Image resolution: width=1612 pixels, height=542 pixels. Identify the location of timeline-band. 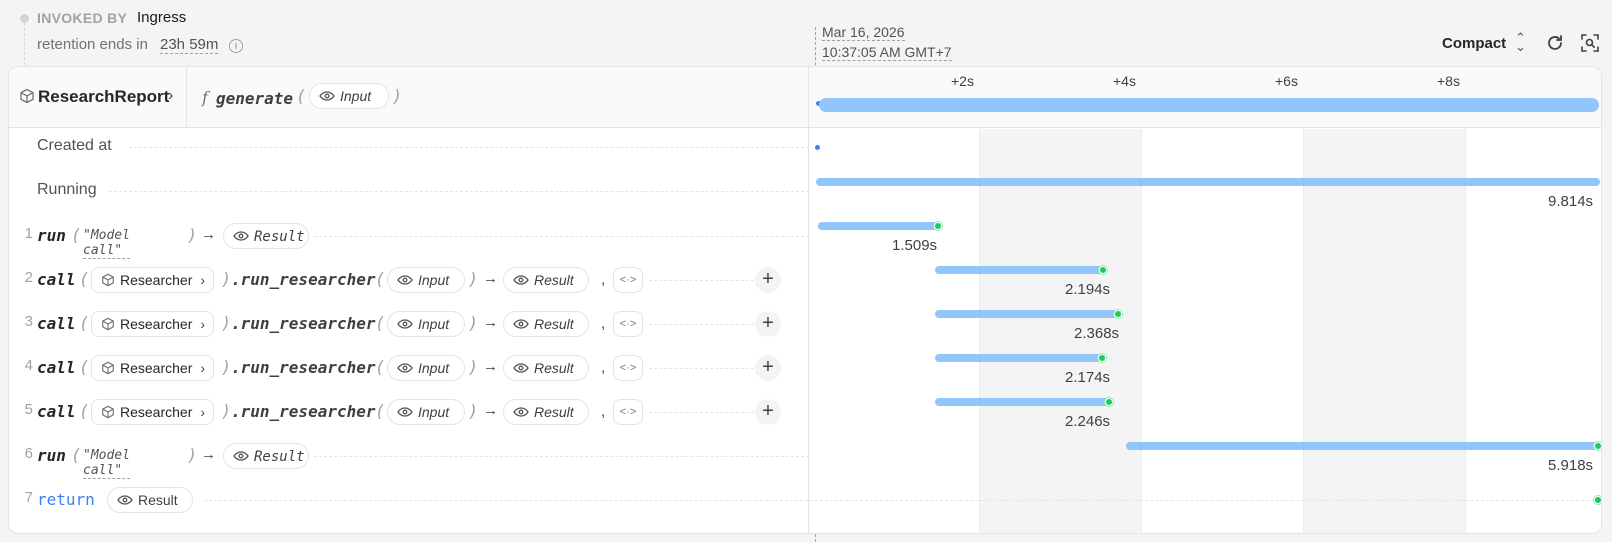
(1384, 331).